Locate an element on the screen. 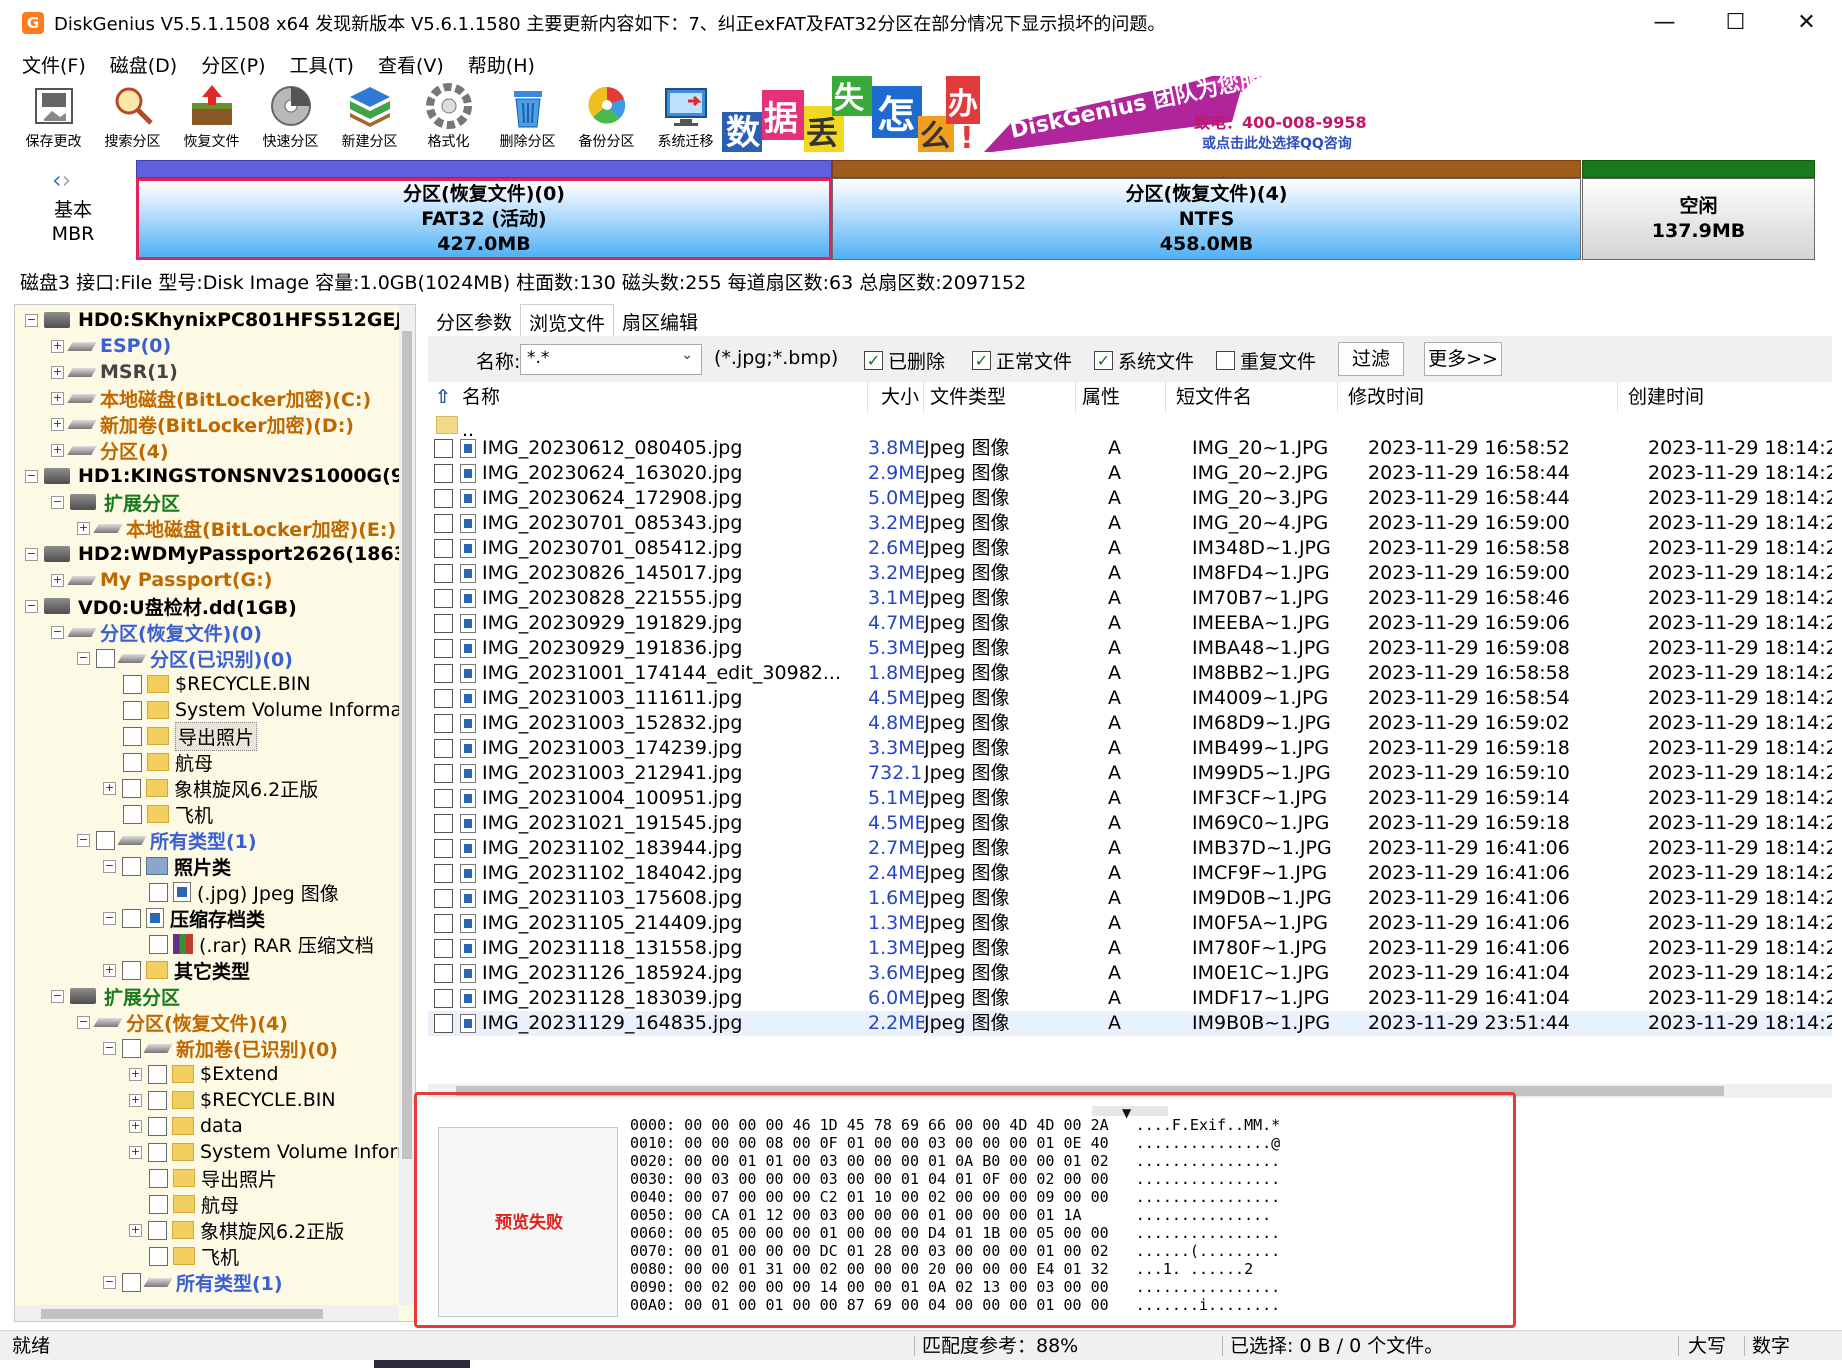  more-button: 更多>> is located at coordinates (1463, 359).